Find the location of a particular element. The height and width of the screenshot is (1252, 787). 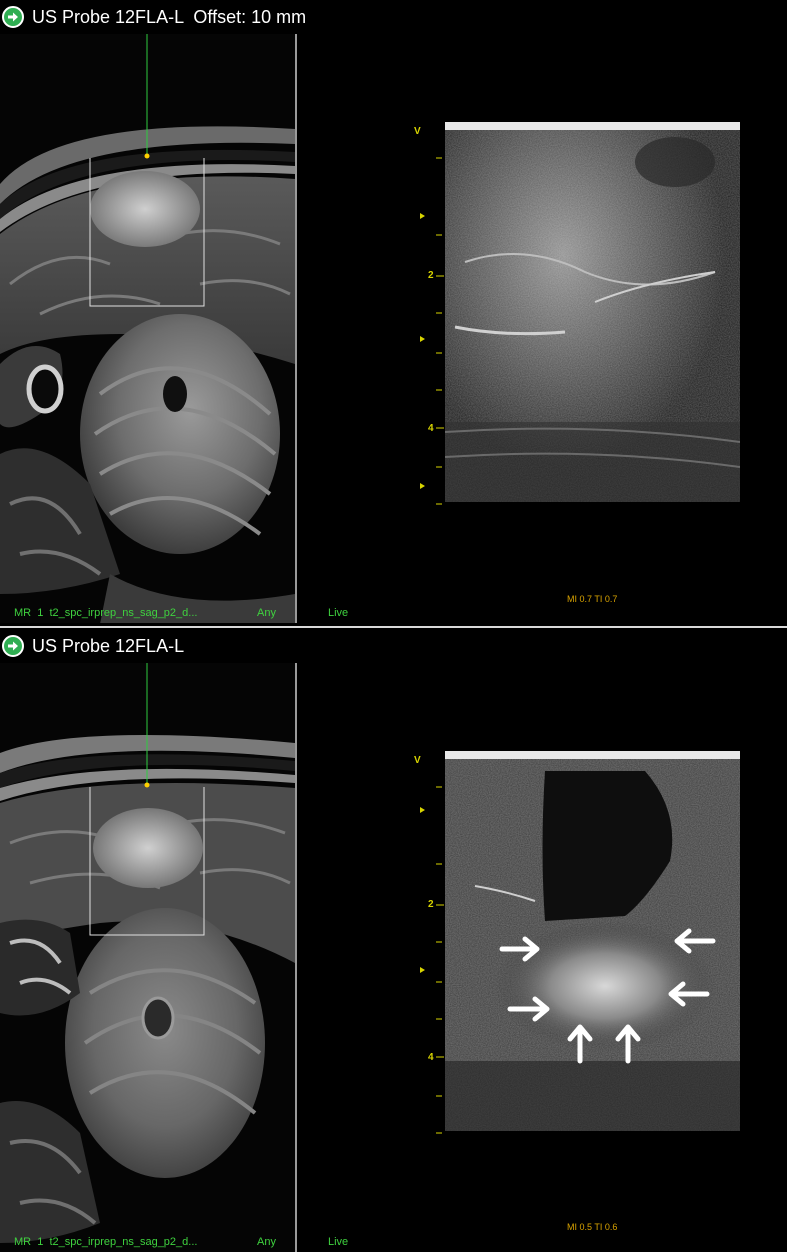

probe-title: US Probe 12FLA-L is located at coordinates (108, 645).